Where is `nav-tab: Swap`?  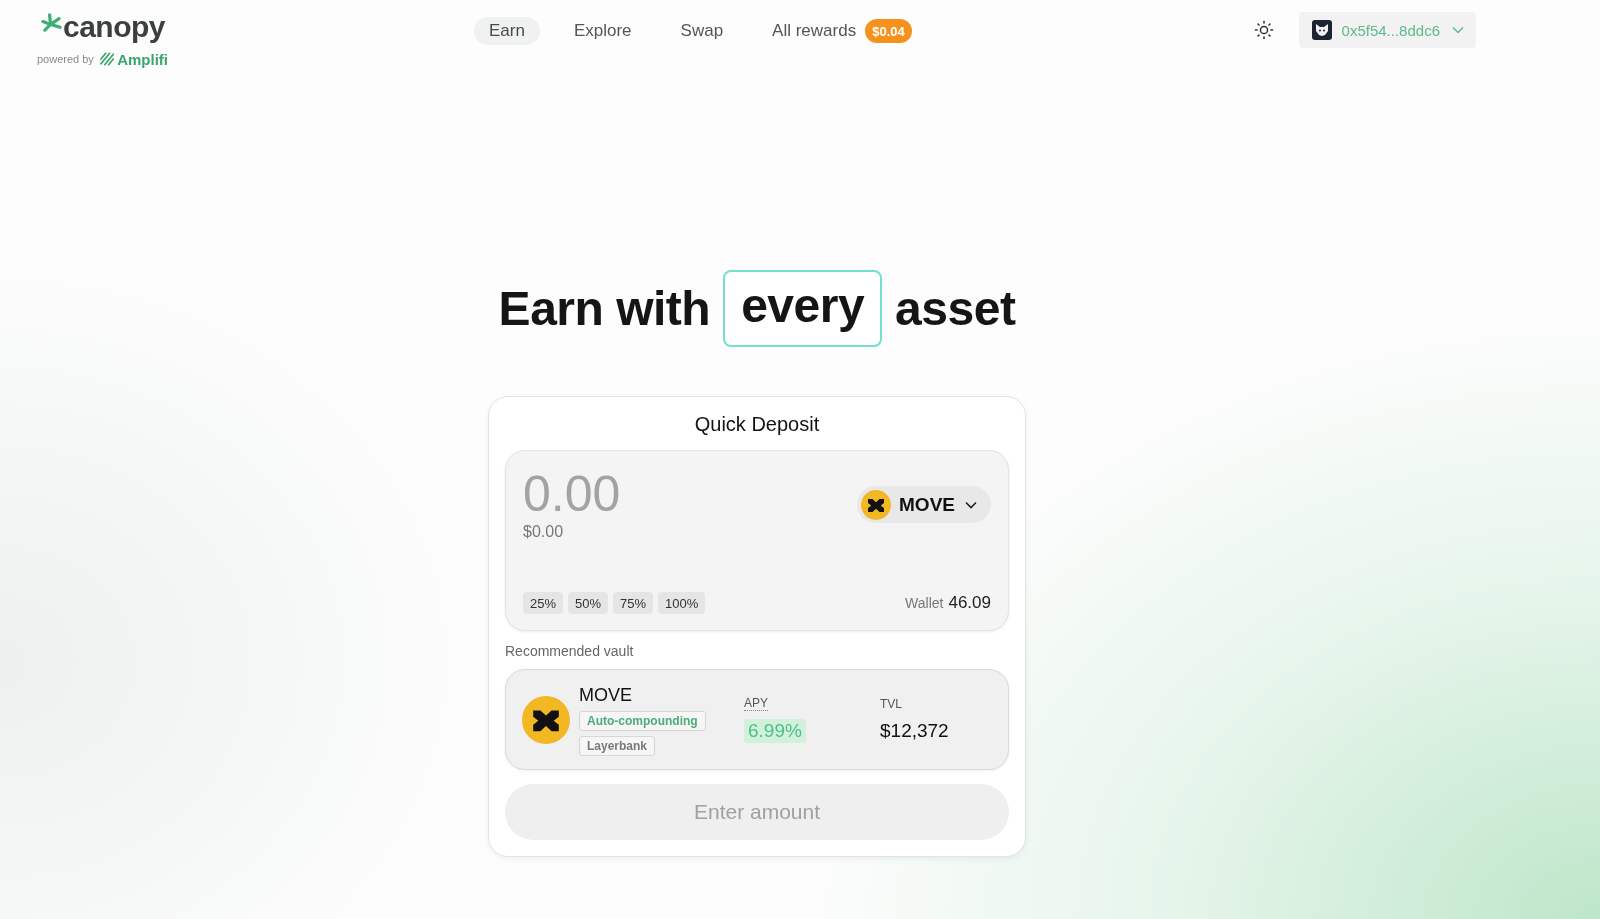 nav-tab: Swap is located at coordinates (702, 31).